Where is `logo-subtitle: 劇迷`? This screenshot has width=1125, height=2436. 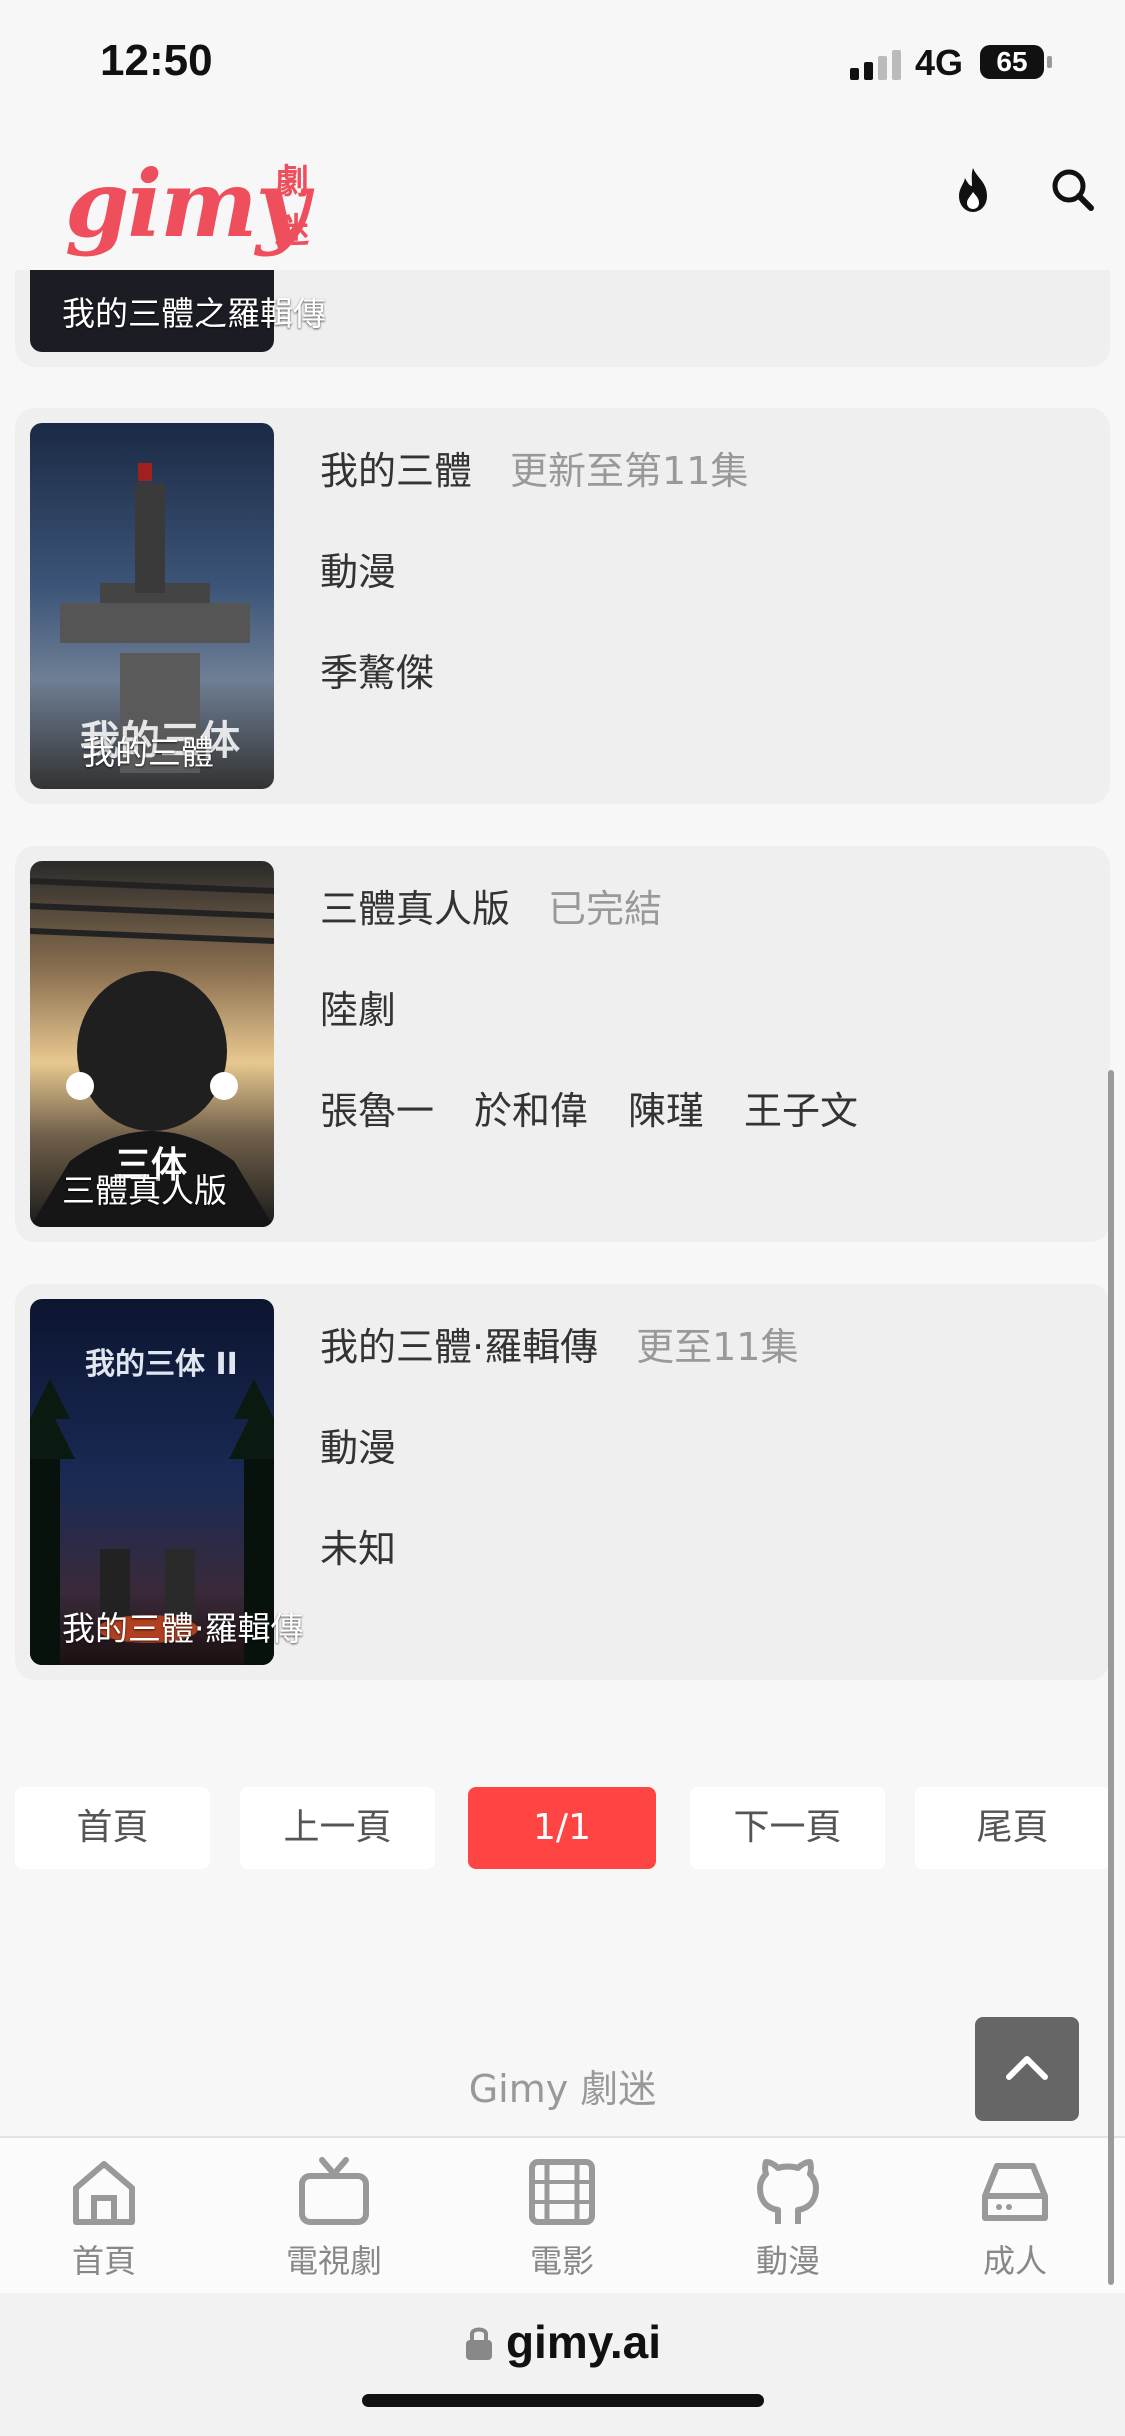 logo-subtitle: 劇迷 is located at coordinates (292, 206).